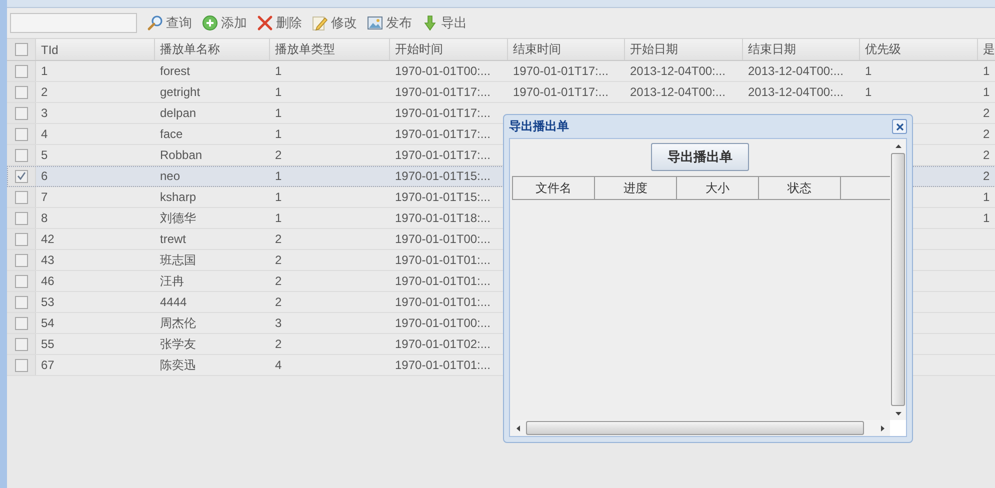 The image size is (995, 488). I want to click on column-header: 大小, so click(717, 188).